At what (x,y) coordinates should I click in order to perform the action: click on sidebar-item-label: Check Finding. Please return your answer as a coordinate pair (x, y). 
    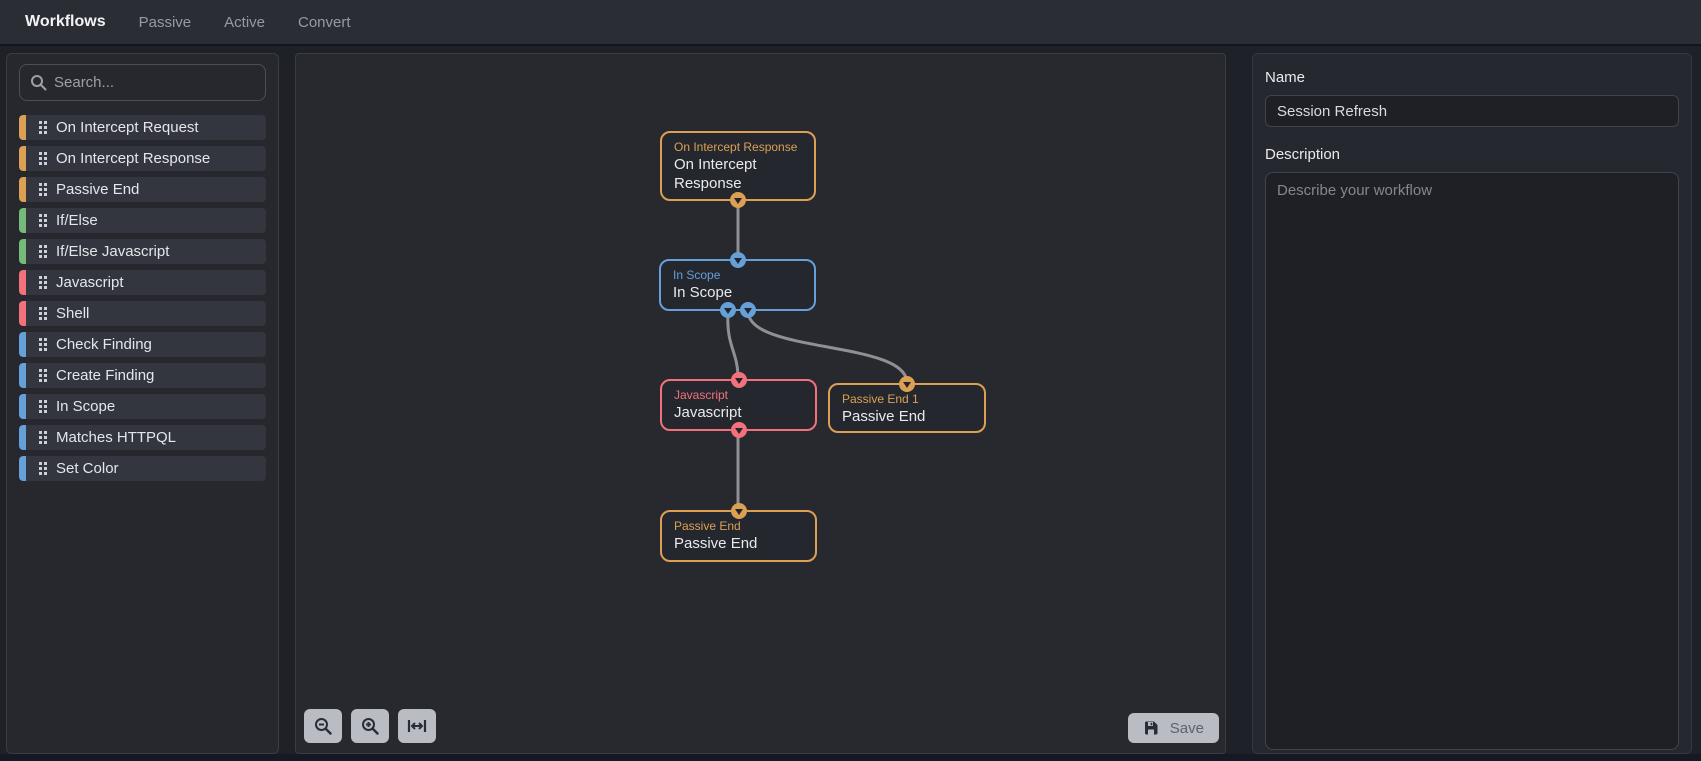
    Looking at the image, I should click on (104, 344).